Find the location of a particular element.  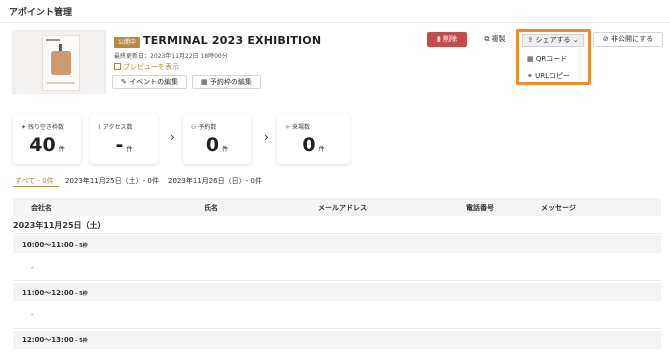

chevron-down-icon: ⌄ is located at coordinates (575, 40).